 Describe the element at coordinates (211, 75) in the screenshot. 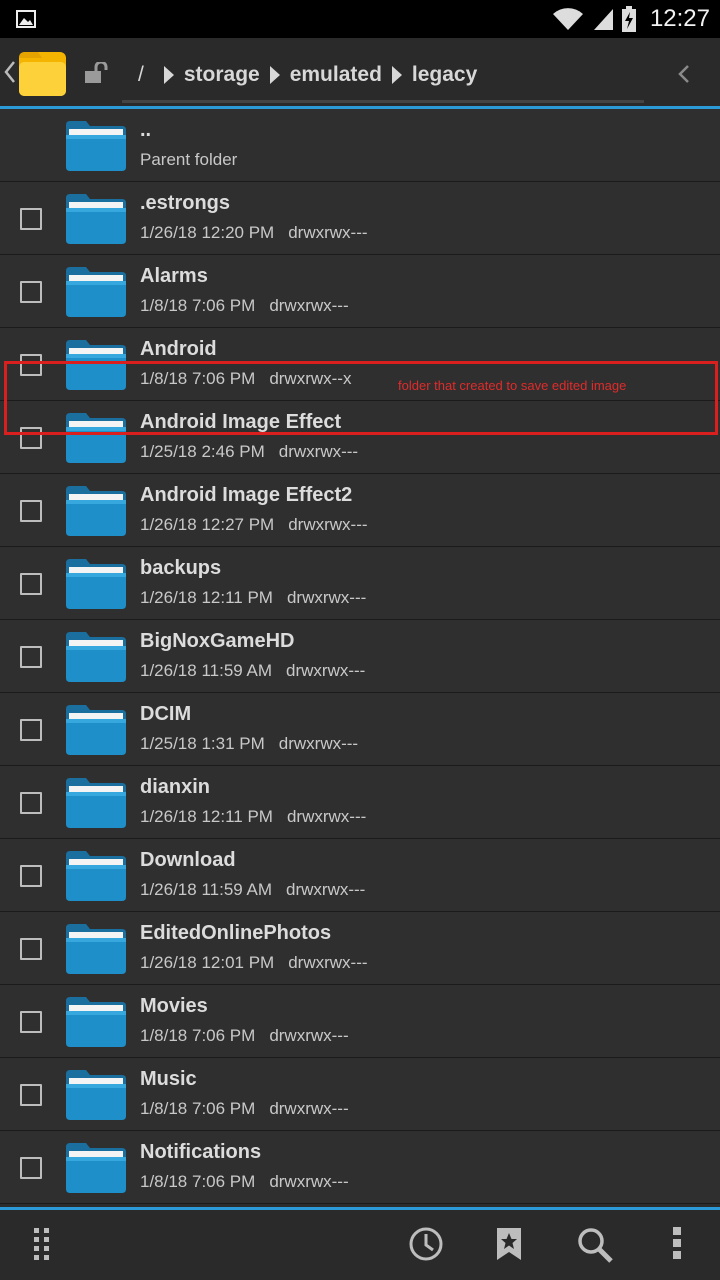

I see `breadcrumb-item-storage: storage` at that location.